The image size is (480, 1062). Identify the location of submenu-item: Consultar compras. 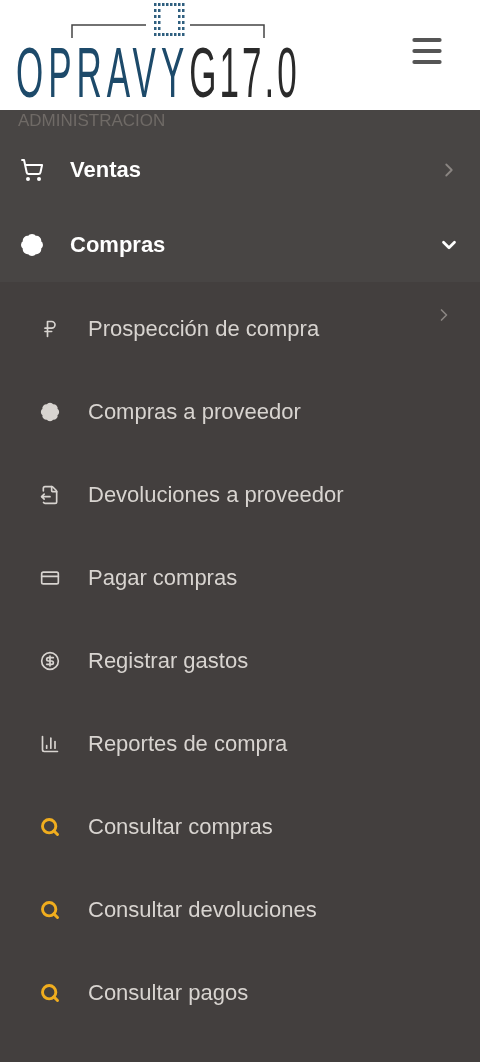
(240, 826).